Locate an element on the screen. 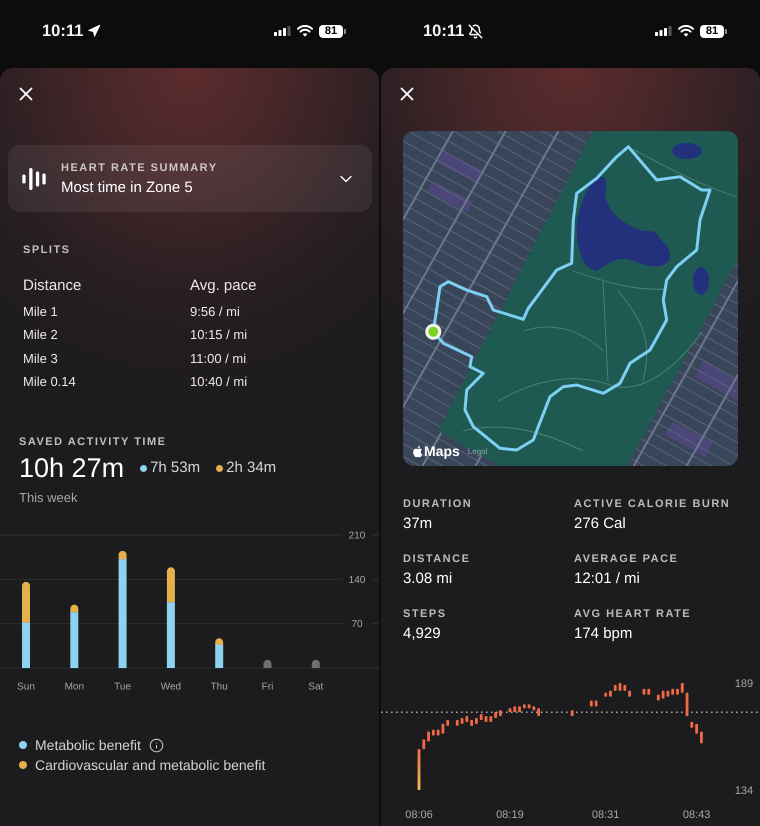 Image resolution: width=760 pixels, height=826 pixels. section-title: SPLITS is located at coordinates (47, 250).